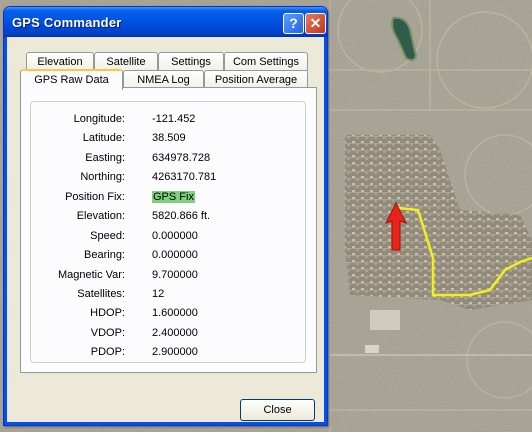 The height and width of the screenshot is (432, 532). I want to click on field-row-speed: Speed: 0.000000, so click(168, 238).